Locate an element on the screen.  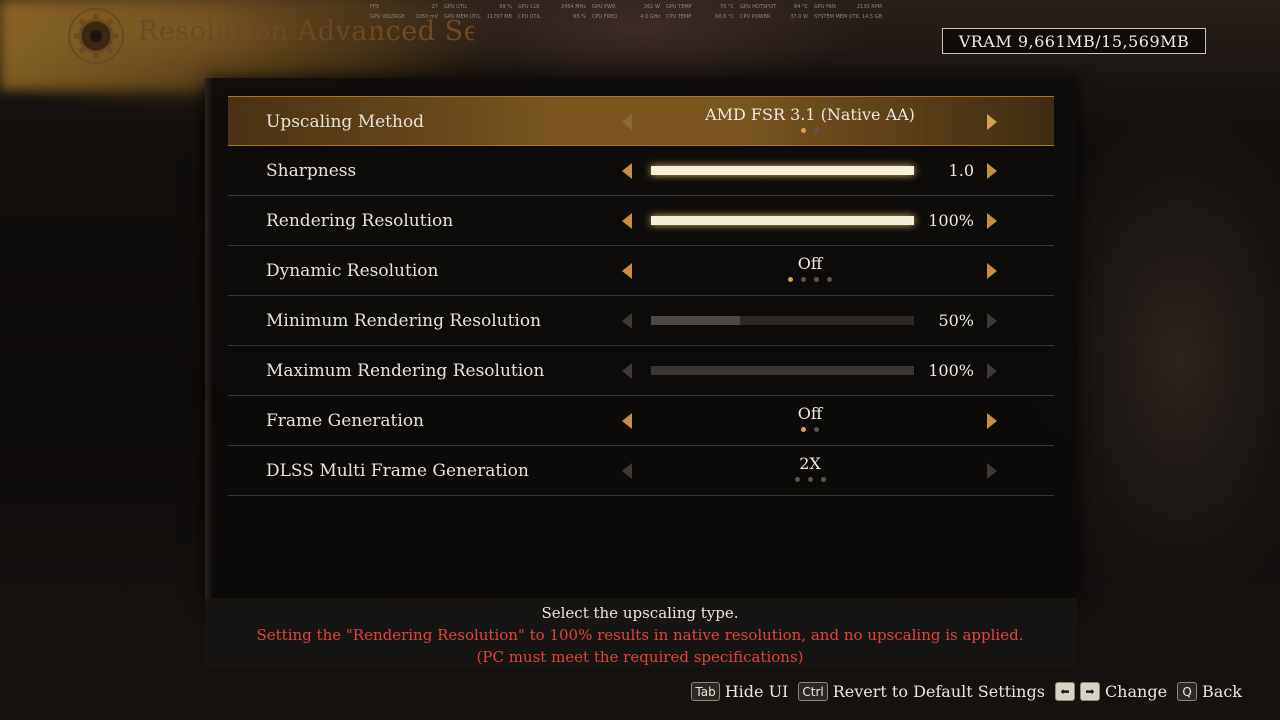
perf-metric-value: 14.5 GB is located at coordinates (871, 17).